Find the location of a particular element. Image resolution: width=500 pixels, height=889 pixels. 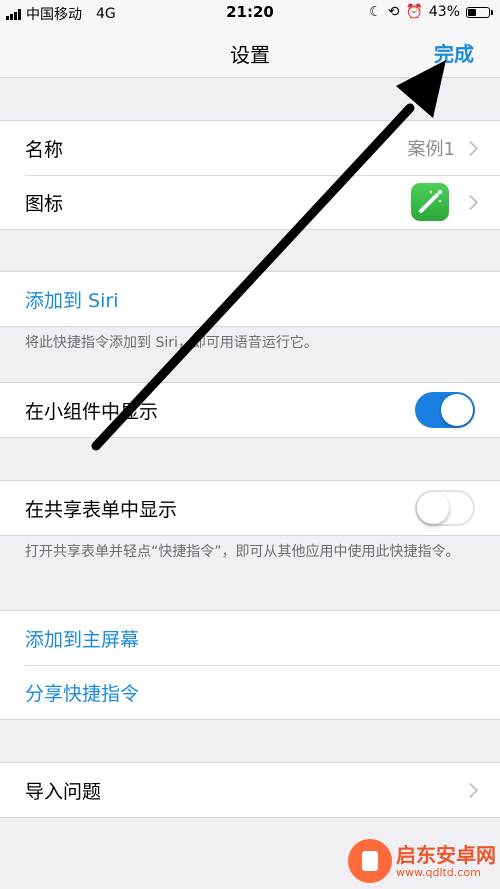

alarm-icon: ⏰ is located at coordinates (414, 12).